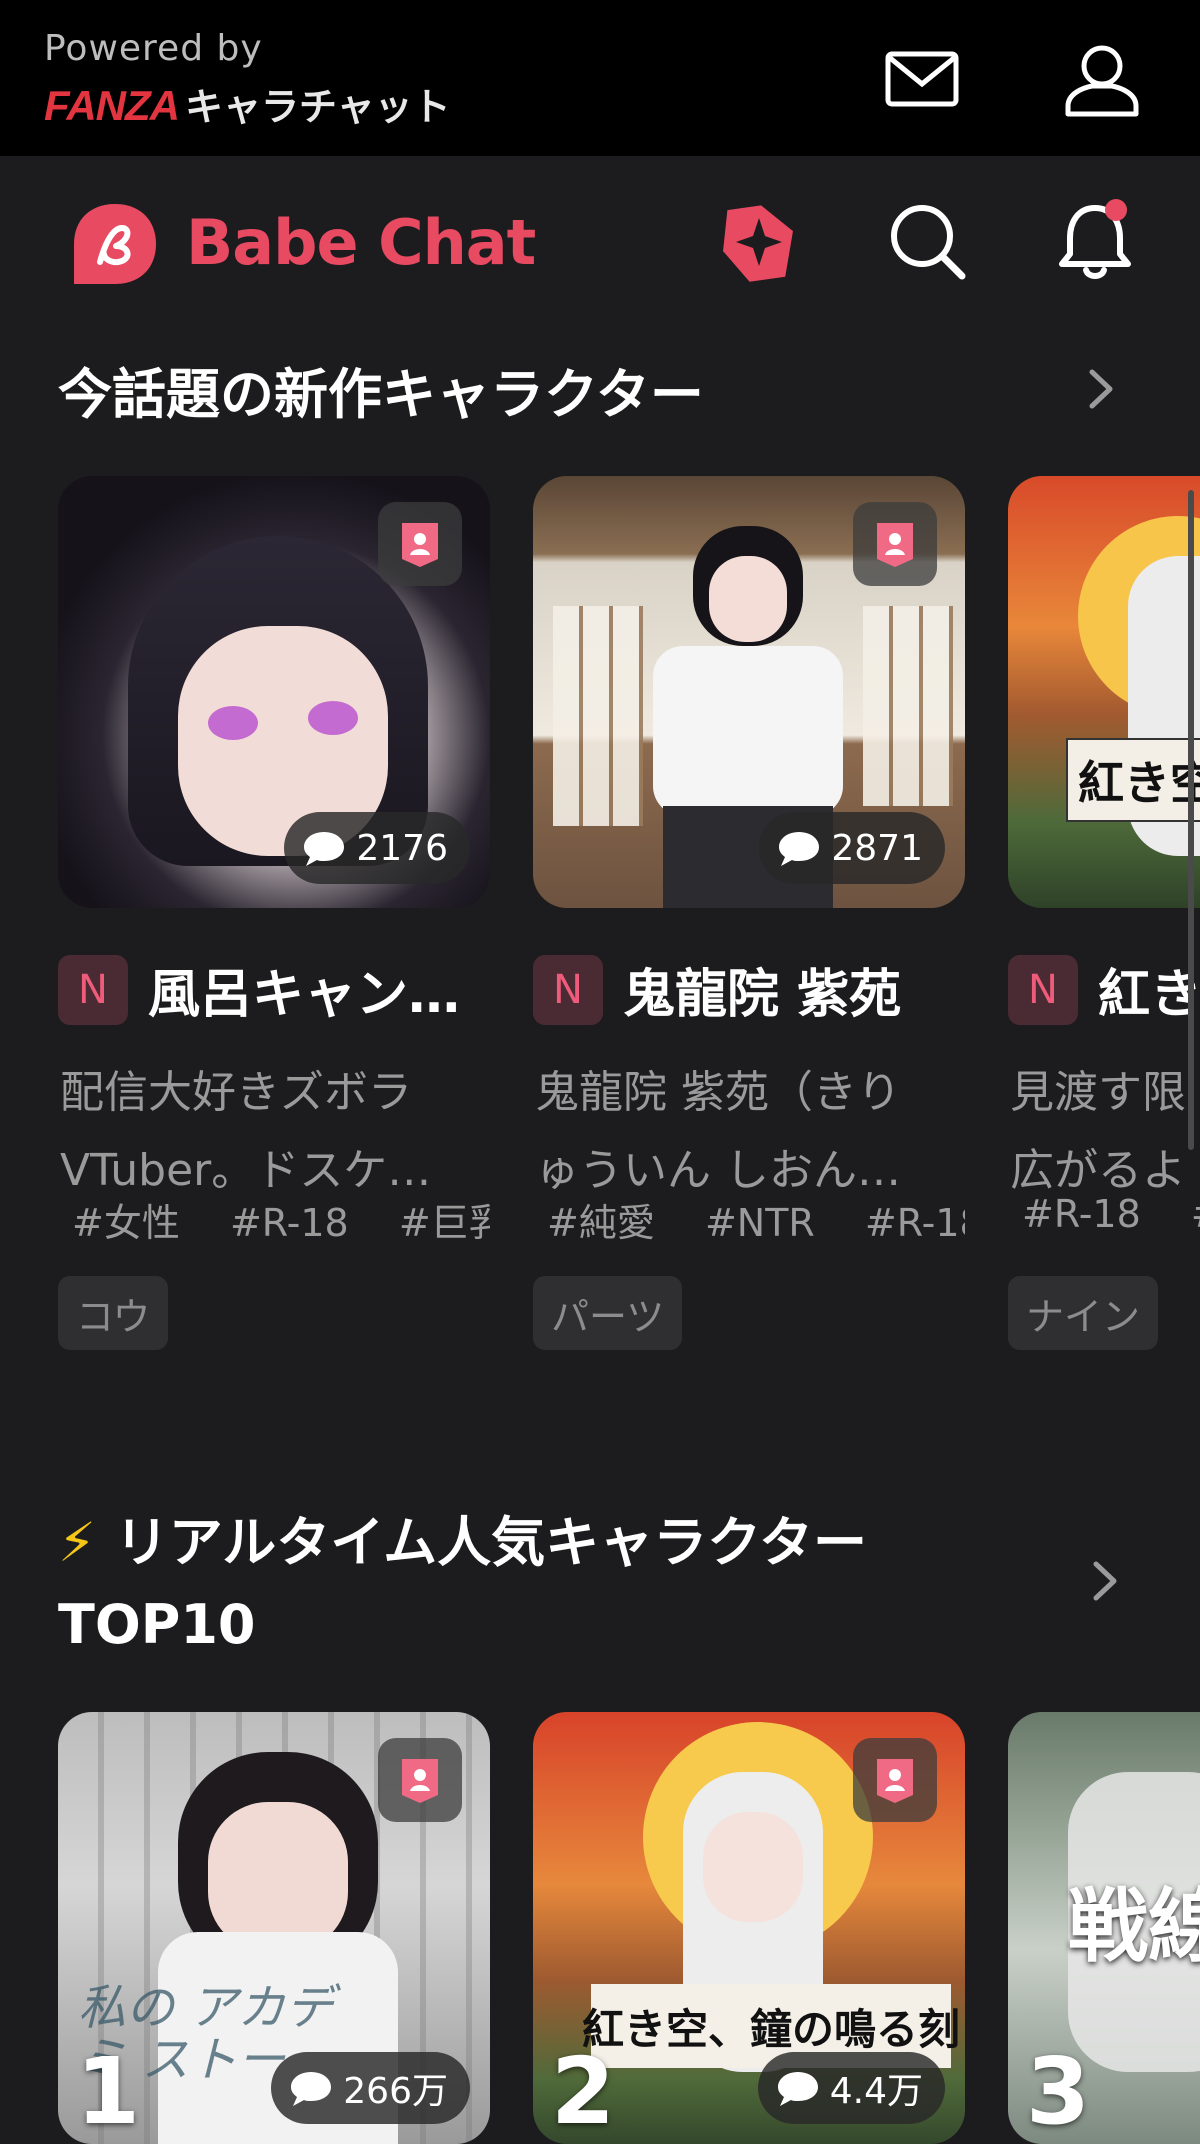 The height and width of the screenshot is (2144, 1200). I want to click on creator-chip: コウ, so click(113, 1313).